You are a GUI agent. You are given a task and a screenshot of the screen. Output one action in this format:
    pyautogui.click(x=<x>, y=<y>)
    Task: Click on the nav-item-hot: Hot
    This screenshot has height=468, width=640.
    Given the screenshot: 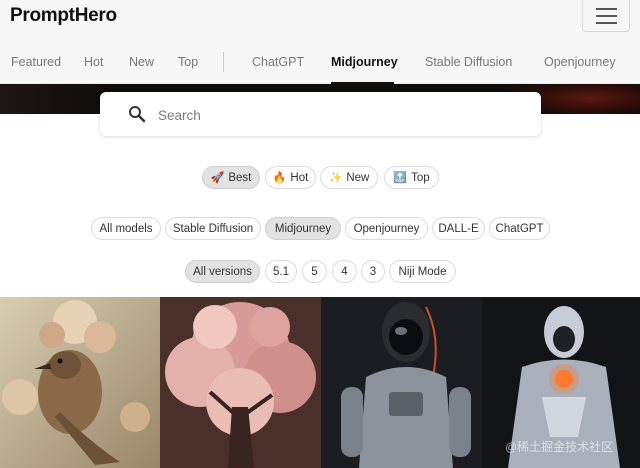 What is the action you would take?
    pyautogui.click(x=93, y=62)
    